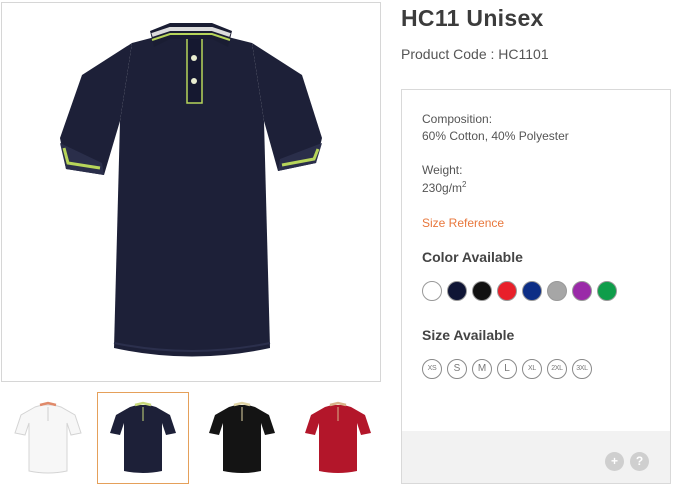  What do you see at coordinates (468, 335) in the screenshot?
I see `size-available-heading: Size Available` at bounding box center [468, 335].